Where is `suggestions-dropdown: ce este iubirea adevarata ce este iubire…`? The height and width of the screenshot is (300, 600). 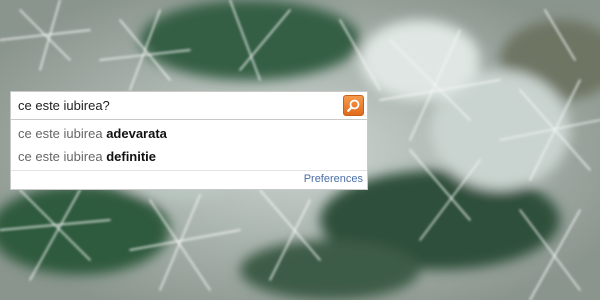
suggestions-dropdown: ce este iubirea adevarata ce este iubire… is located at coordinates (189, 155).